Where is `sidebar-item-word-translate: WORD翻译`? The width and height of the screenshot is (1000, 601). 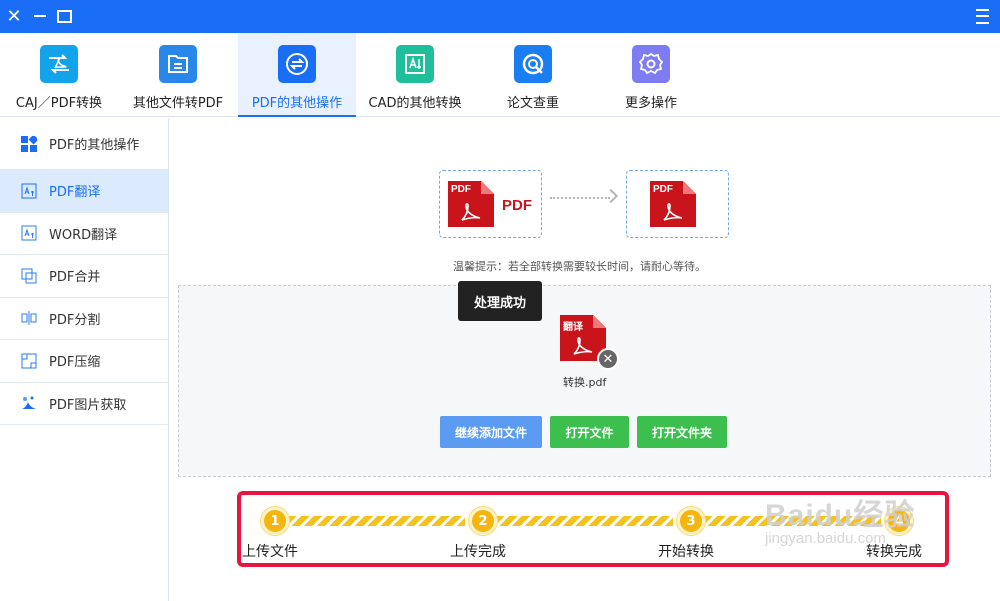
sidebar-item-word-translate: WORD翻译 is located at coordinates (84, 234).